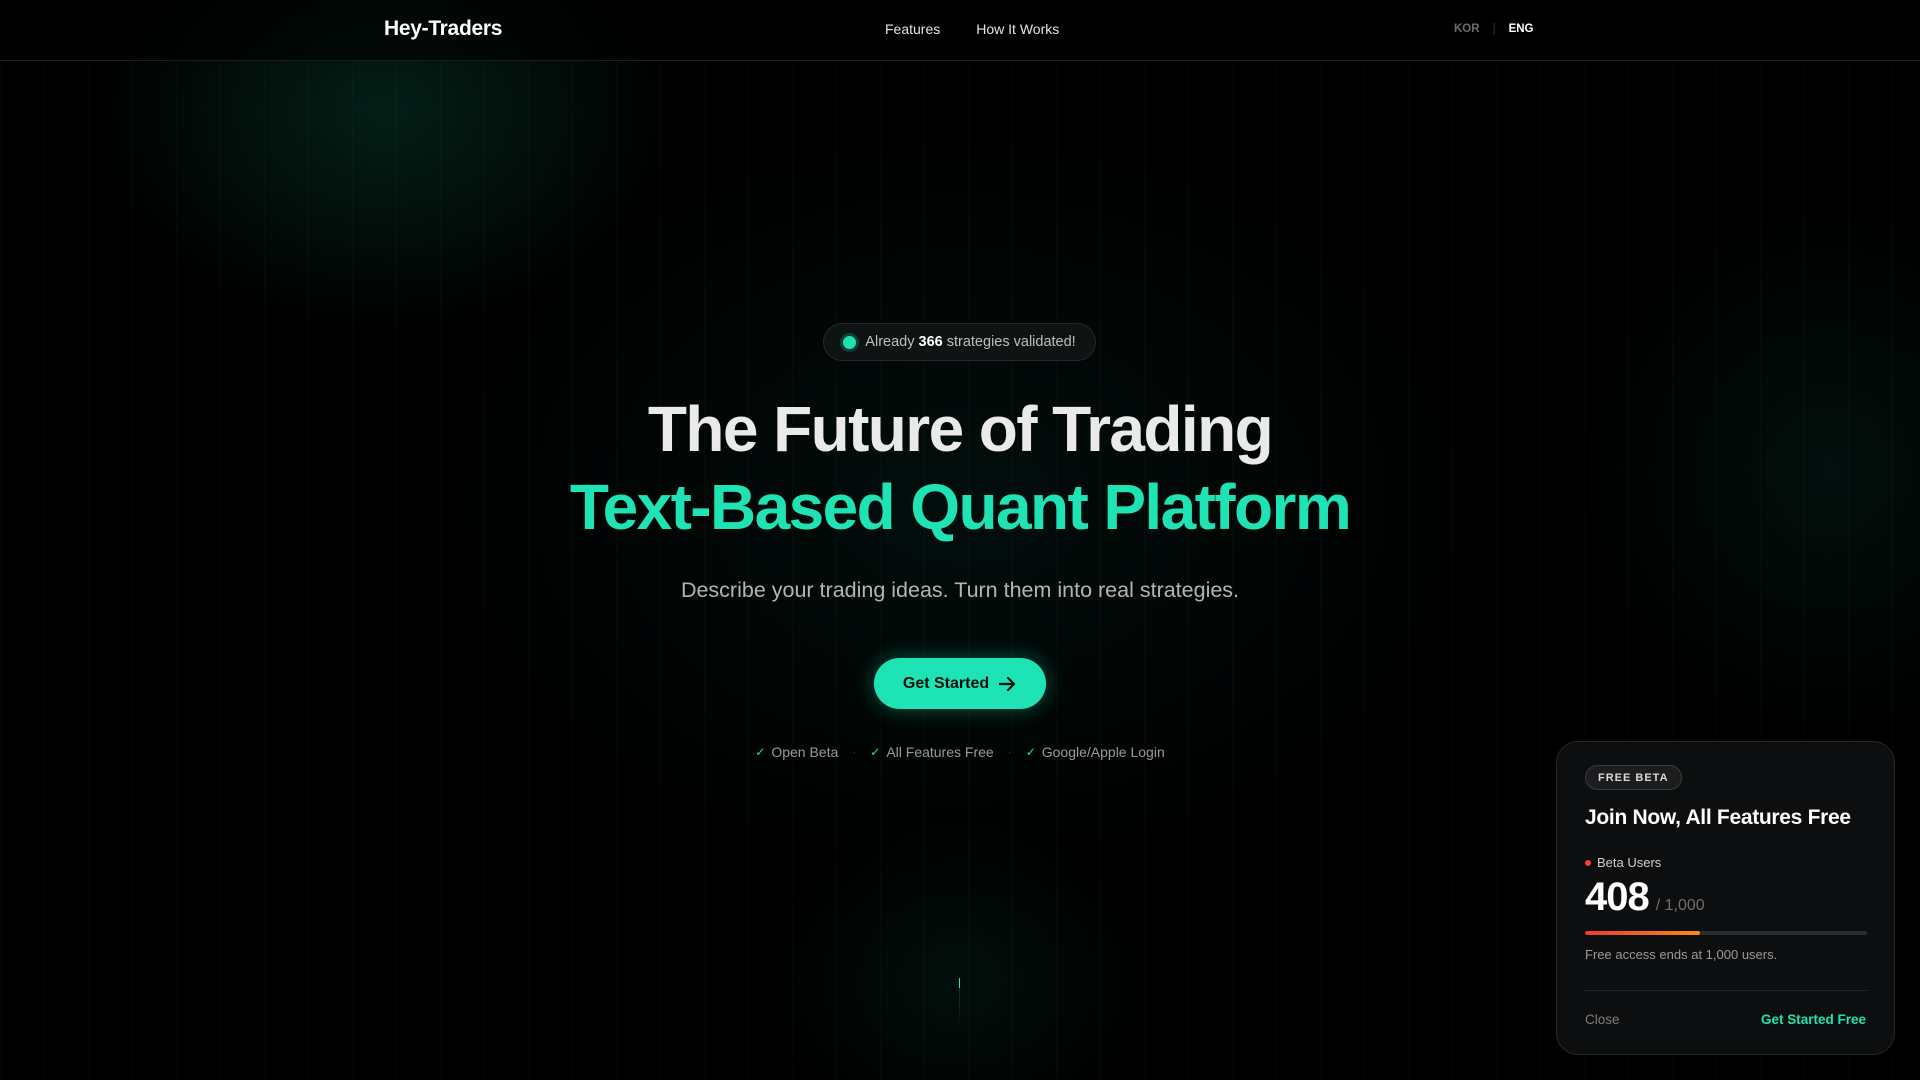  I want to click on beta-users-text: Beta Users, so click(1629, 862).